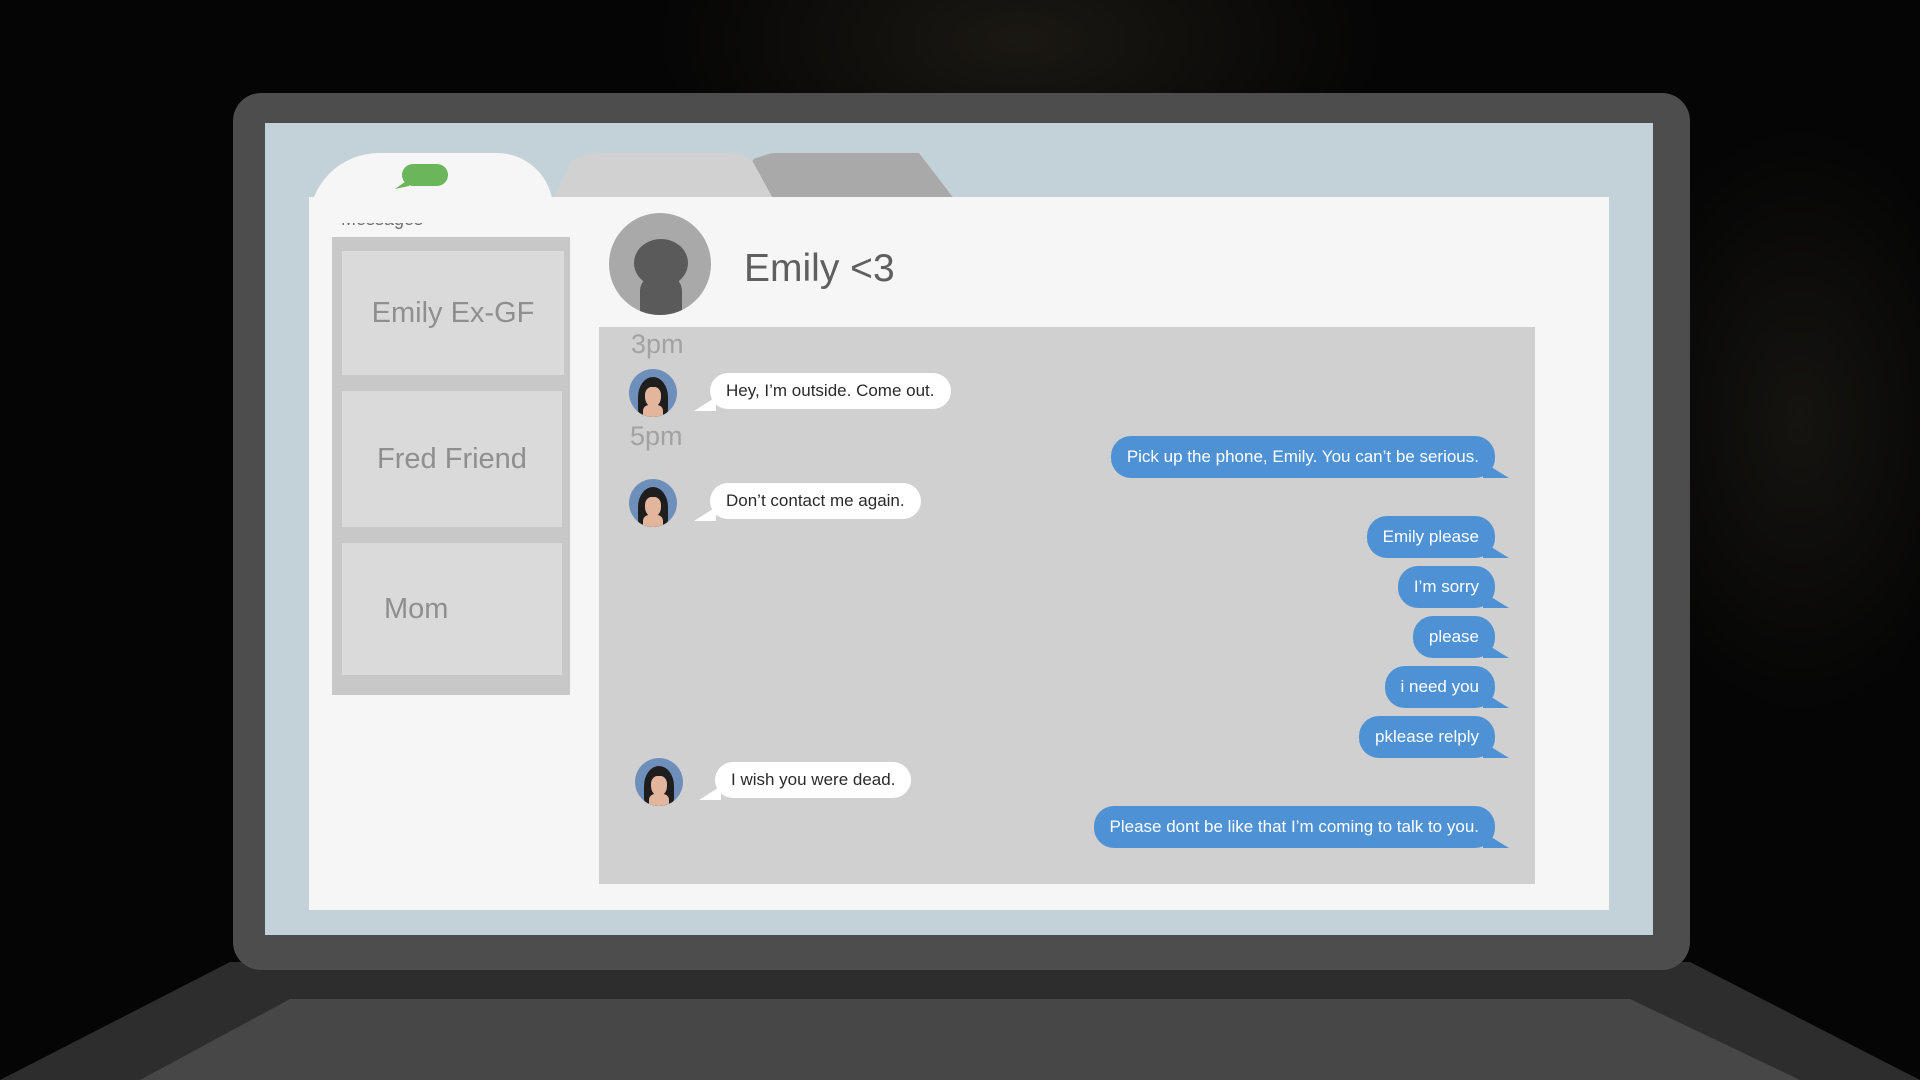  What do you see at coordinates (425, 175) in the screenshot?
I see `message-bubble-icon` at bounding box center [425, 175].